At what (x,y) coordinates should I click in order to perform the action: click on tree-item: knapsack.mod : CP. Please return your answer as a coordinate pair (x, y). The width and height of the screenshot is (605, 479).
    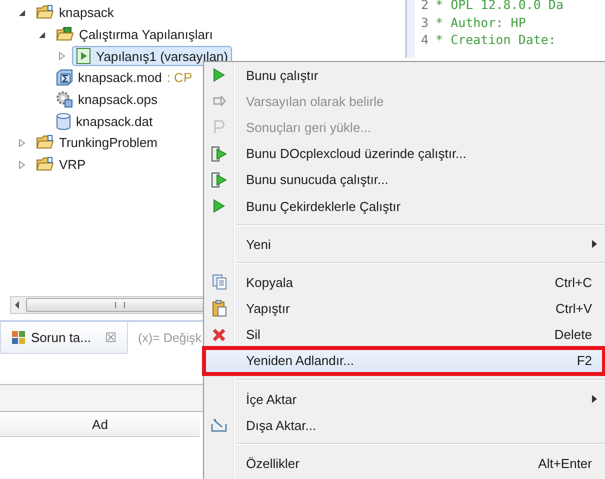
    Looking at the image, I should click on (124, 77).